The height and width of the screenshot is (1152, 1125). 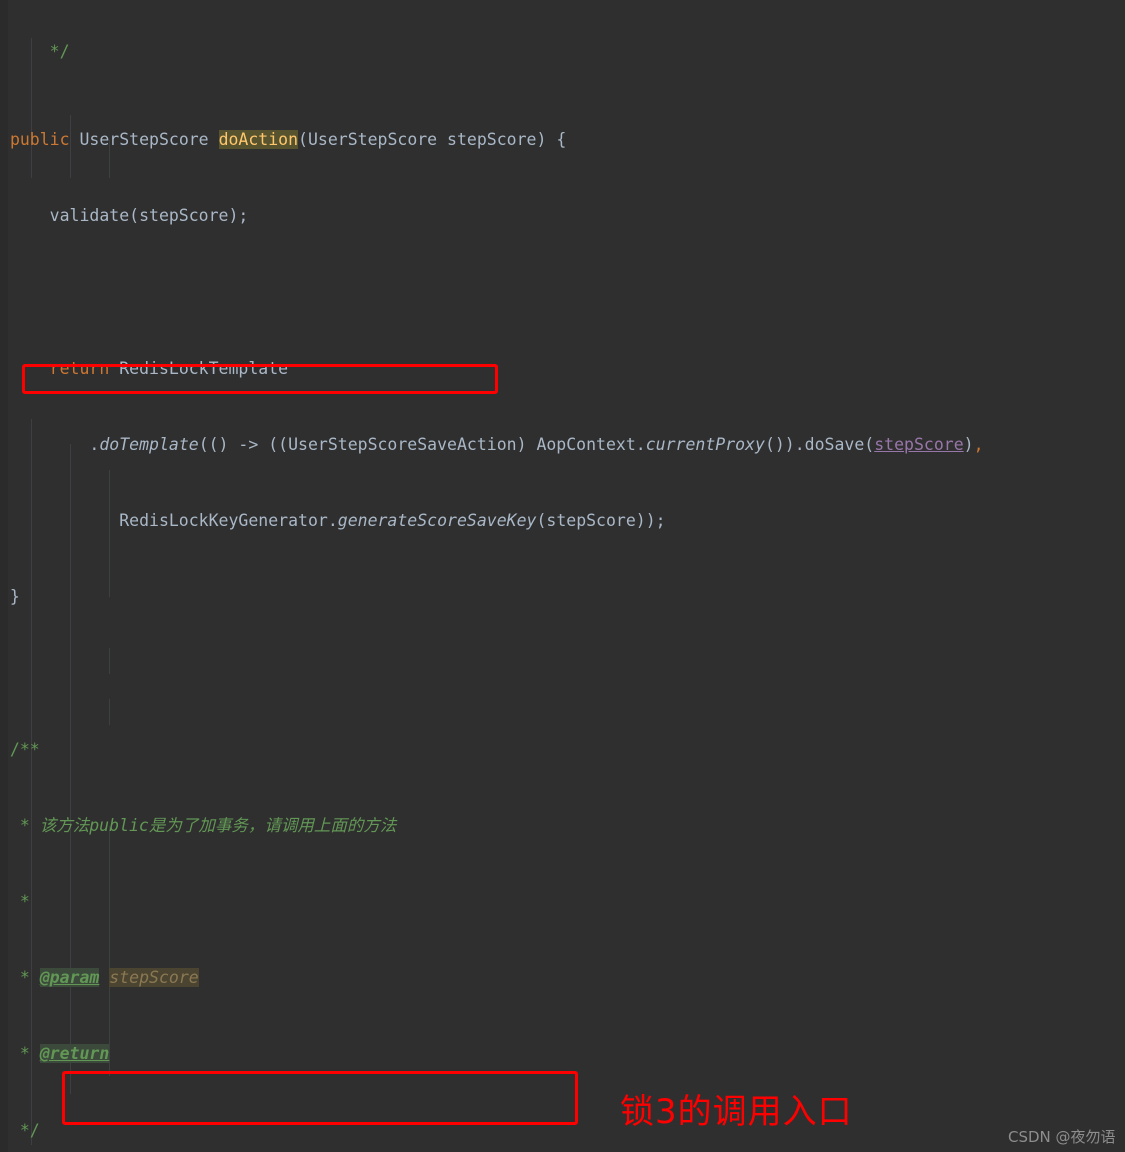 What do you see at coordinates (562, 825) in the screenshot?
I see `code-line: * 该方法public是为了加事务，请调用上面的方法` at bounding box center [562, 825].